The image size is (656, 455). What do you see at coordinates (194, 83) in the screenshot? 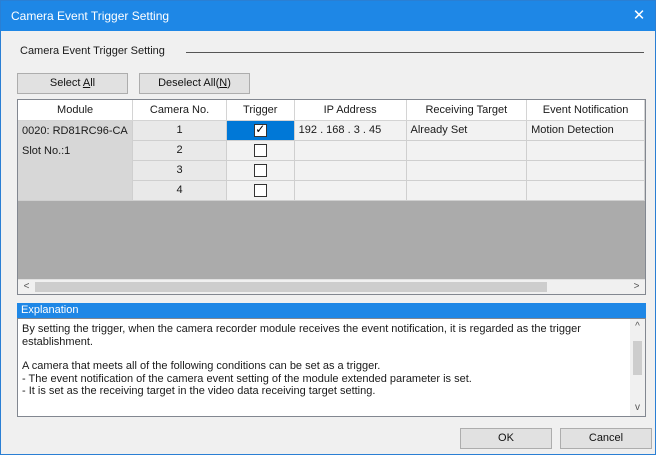
I see `deselect-all-button: Deselect All(N)` at bounding box center [194, 83].